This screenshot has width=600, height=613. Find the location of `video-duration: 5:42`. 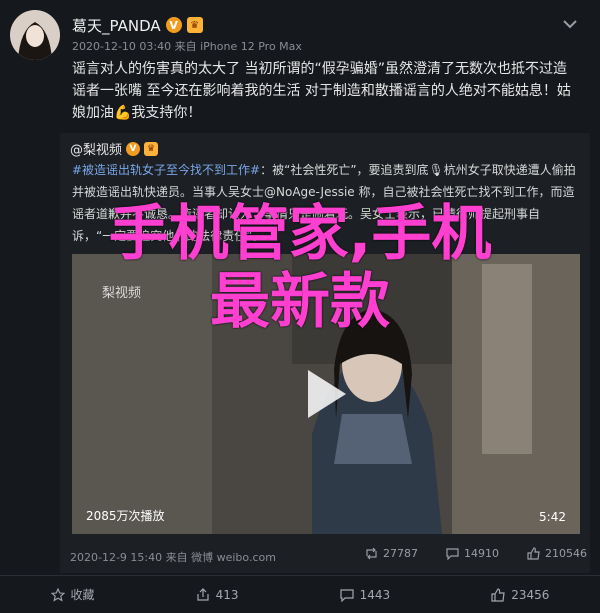

video-duration: 5:42 is located at coordinates (552, 517).